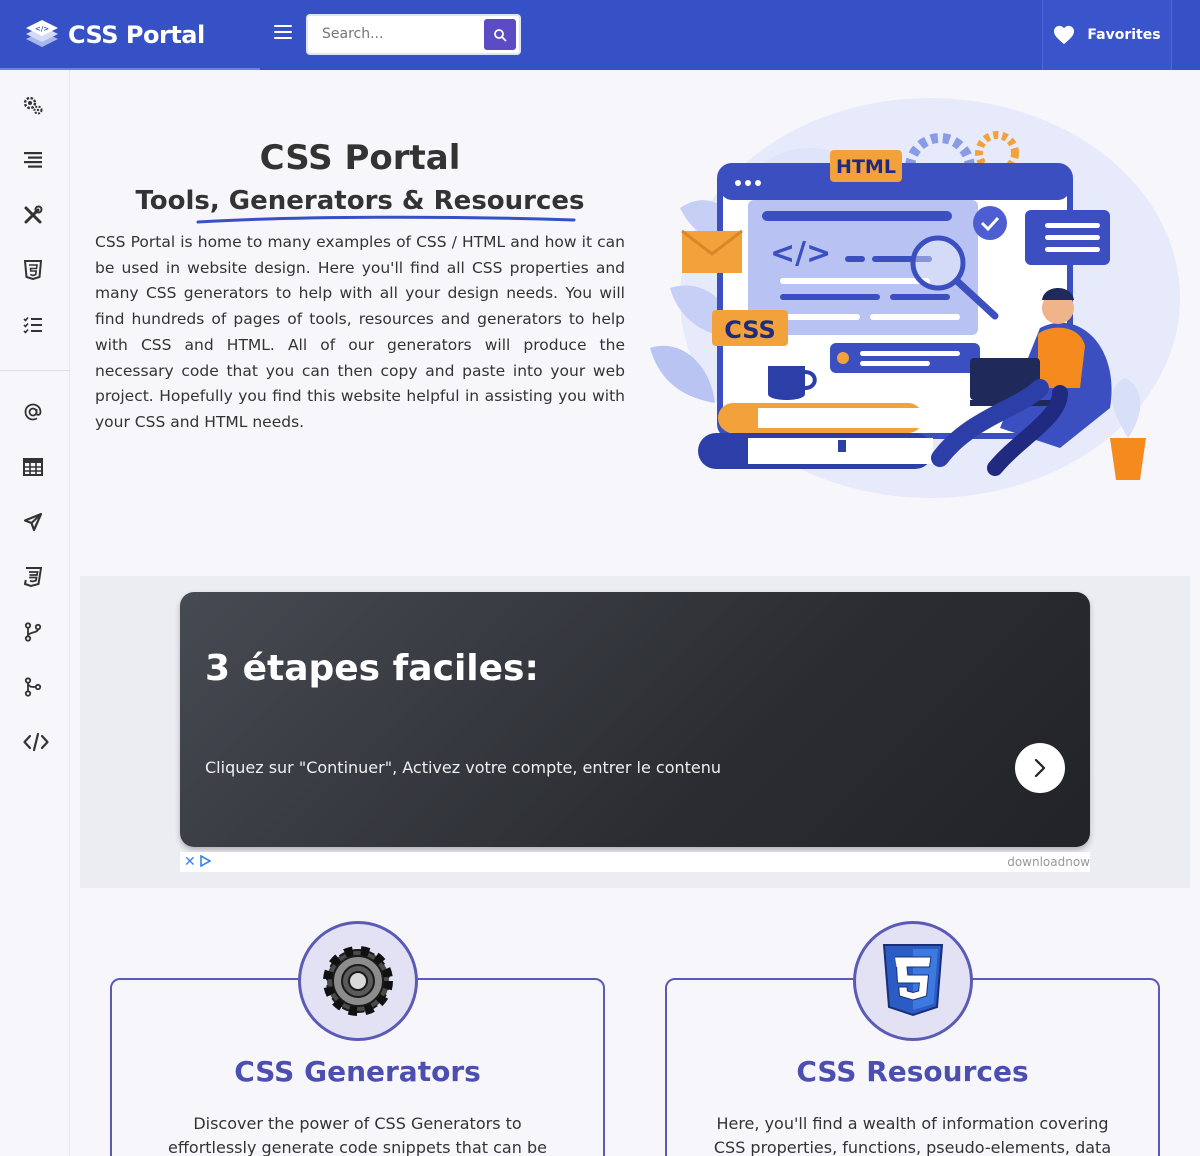 The image size is (1200, 1156). I want to click on html5-icon, so click(33, 270).